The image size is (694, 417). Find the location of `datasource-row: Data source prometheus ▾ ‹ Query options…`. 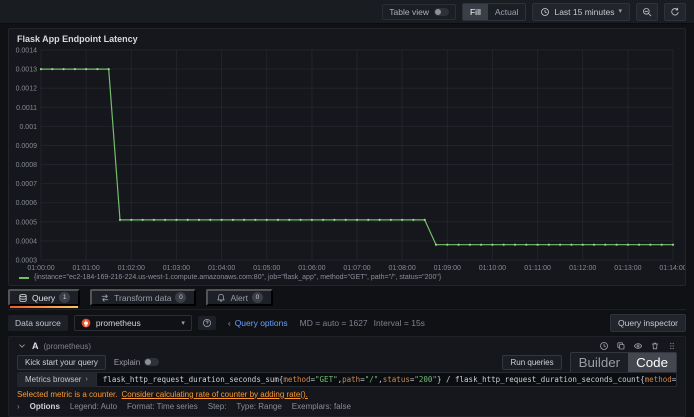

datasource-row: Data source prometheus ▾ ‹ Query options… is located at coordinates (347, 323).